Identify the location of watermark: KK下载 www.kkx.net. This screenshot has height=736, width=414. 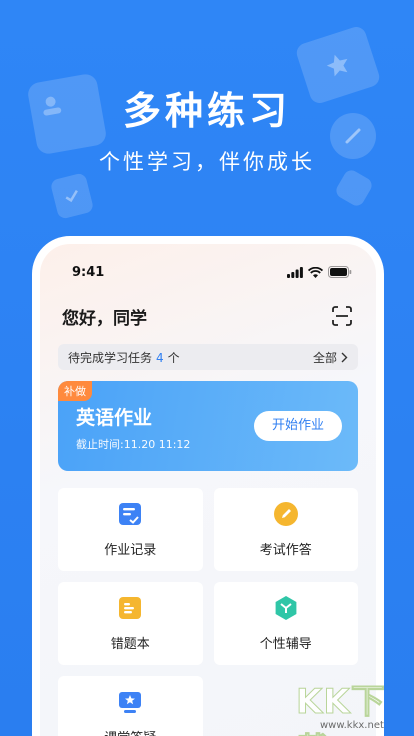
(352, 705).